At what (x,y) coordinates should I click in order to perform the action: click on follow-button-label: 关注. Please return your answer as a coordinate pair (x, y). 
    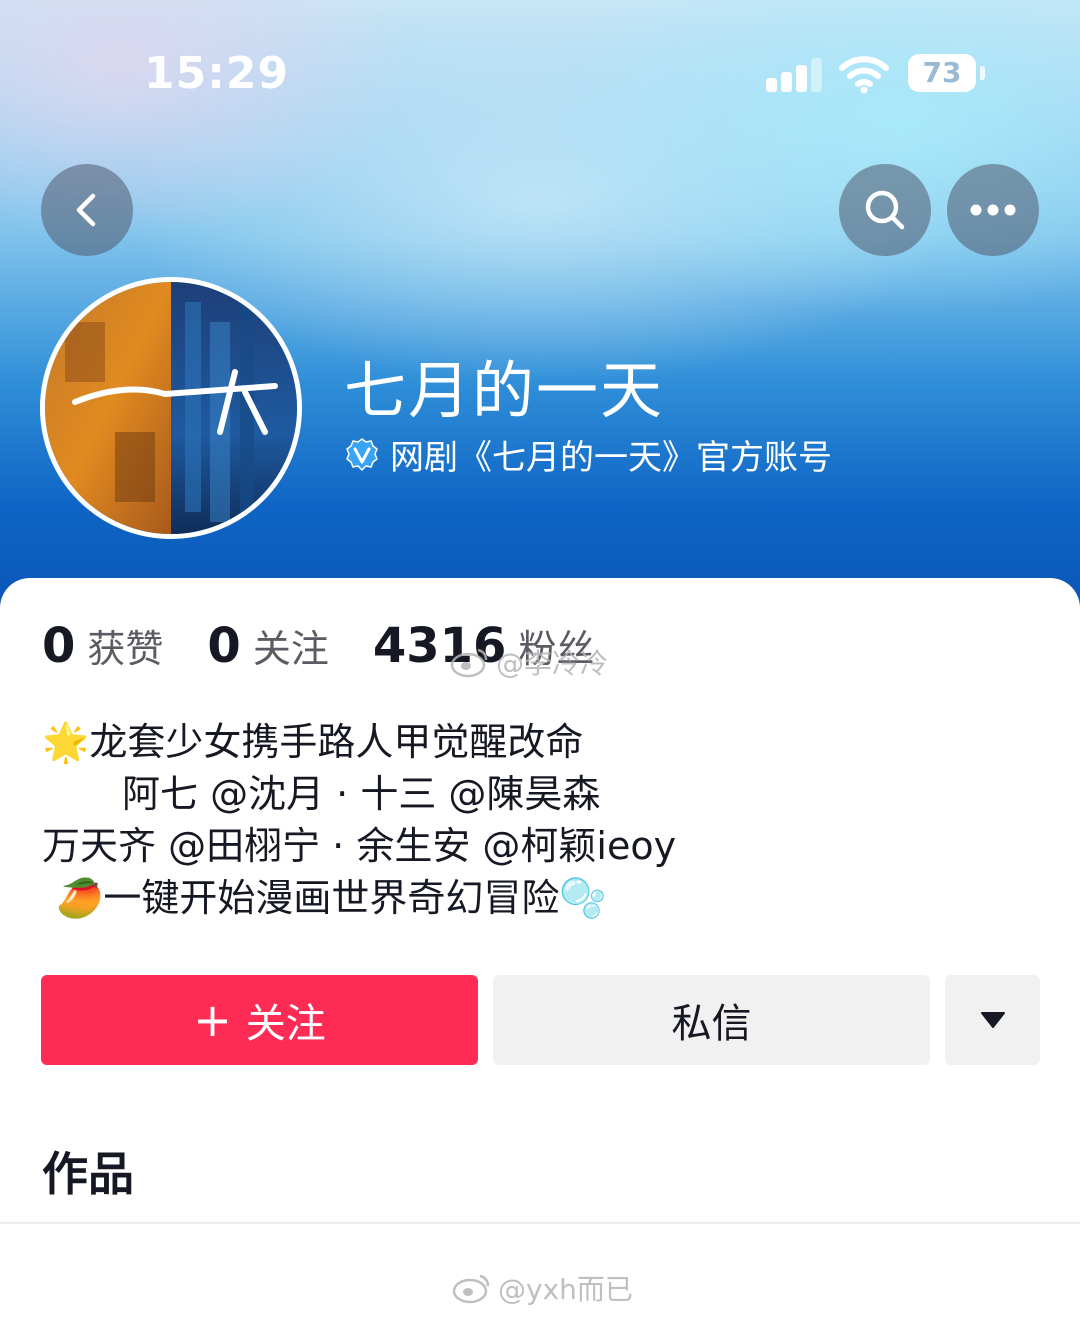
    Looking at the image, I should click on (285, 1024).